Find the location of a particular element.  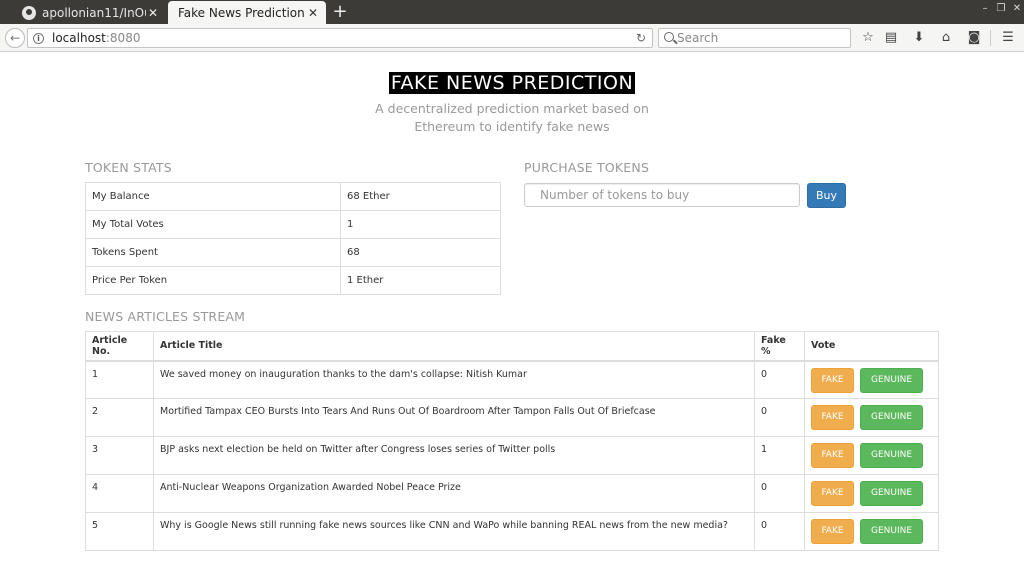

table-row: My Balance 68 Ether is located at coordinates (293, 196).